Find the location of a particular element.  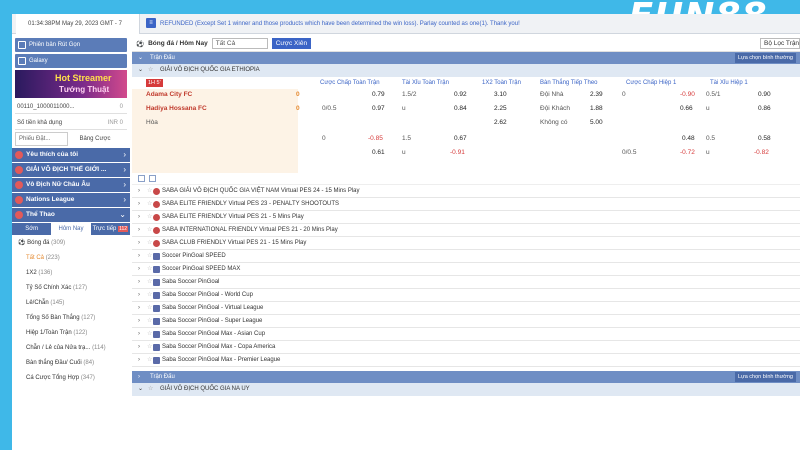

league-row: › ☆ Saba Soccer PinGoal is located at coordinates (466, 282).